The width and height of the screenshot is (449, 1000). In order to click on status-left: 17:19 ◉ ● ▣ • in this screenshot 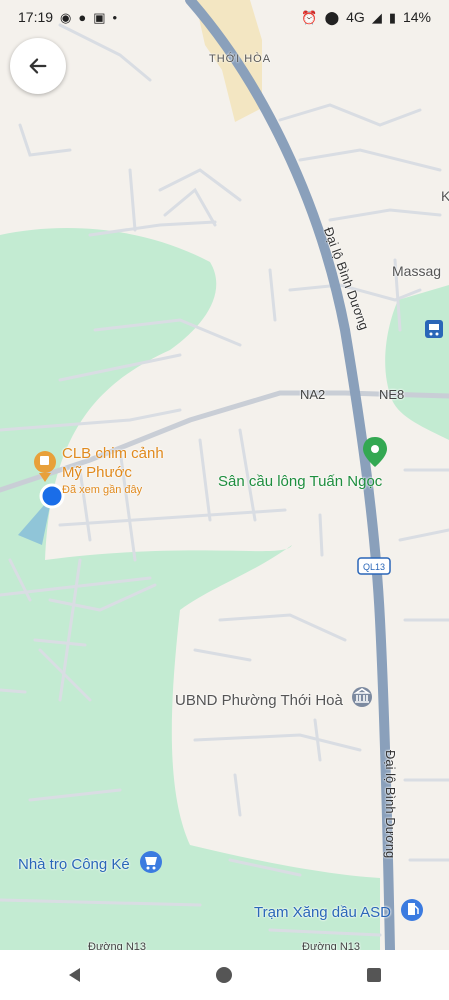, I will do `click(67, 17)`.